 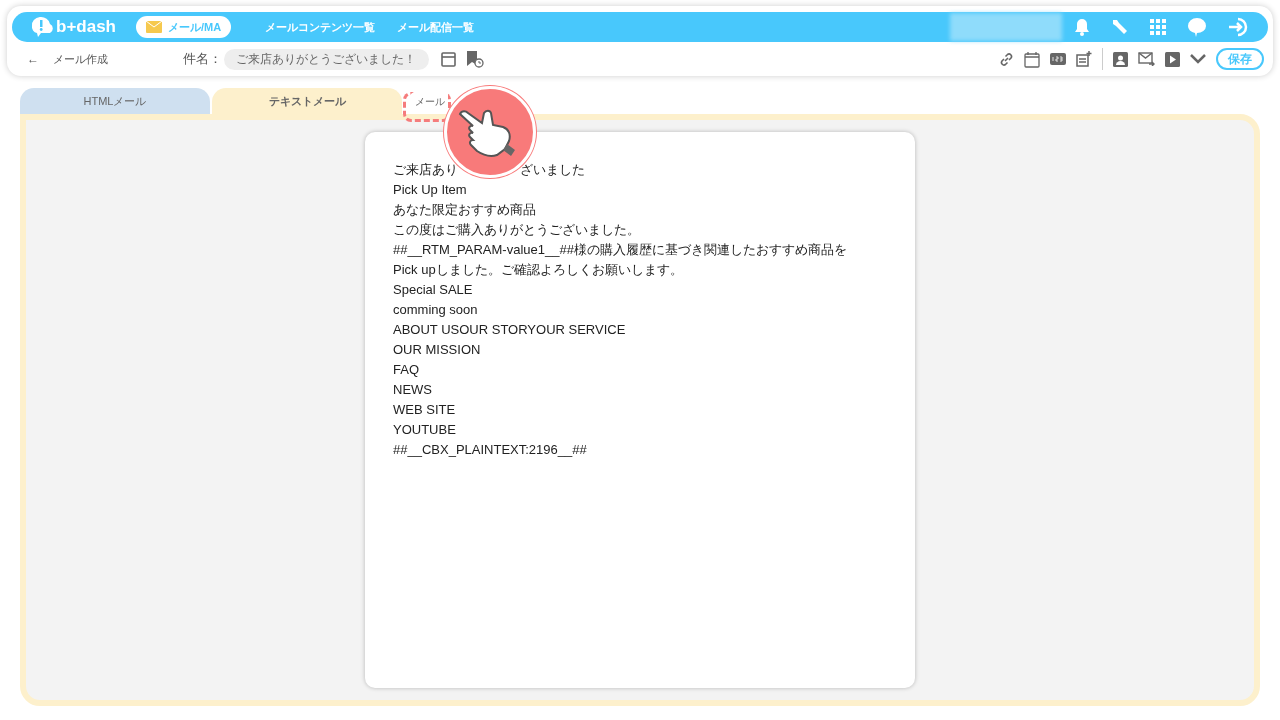 I want to click on tab: HTMLメール, so click(x=115, y=101).